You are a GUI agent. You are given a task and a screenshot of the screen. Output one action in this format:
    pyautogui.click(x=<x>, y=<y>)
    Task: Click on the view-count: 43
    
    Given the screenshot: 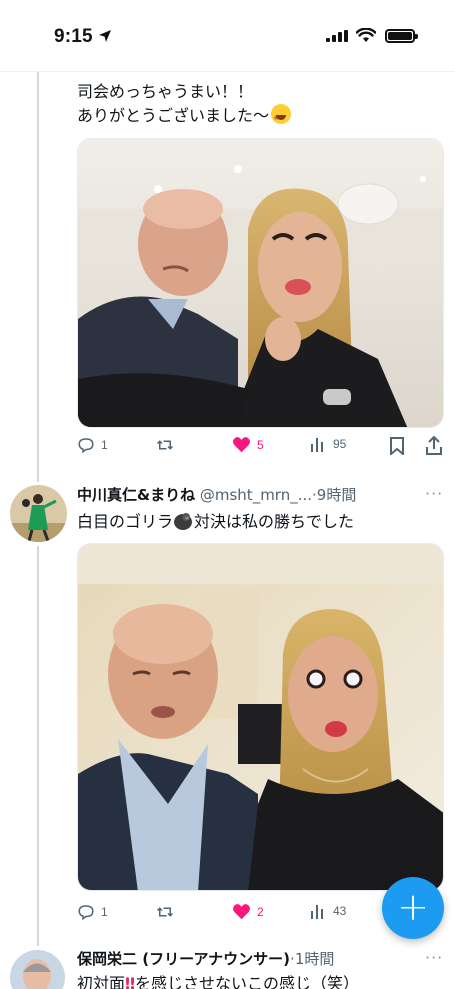 What is the action you would take?
    pyautogui.click(x=340, y=911)
    